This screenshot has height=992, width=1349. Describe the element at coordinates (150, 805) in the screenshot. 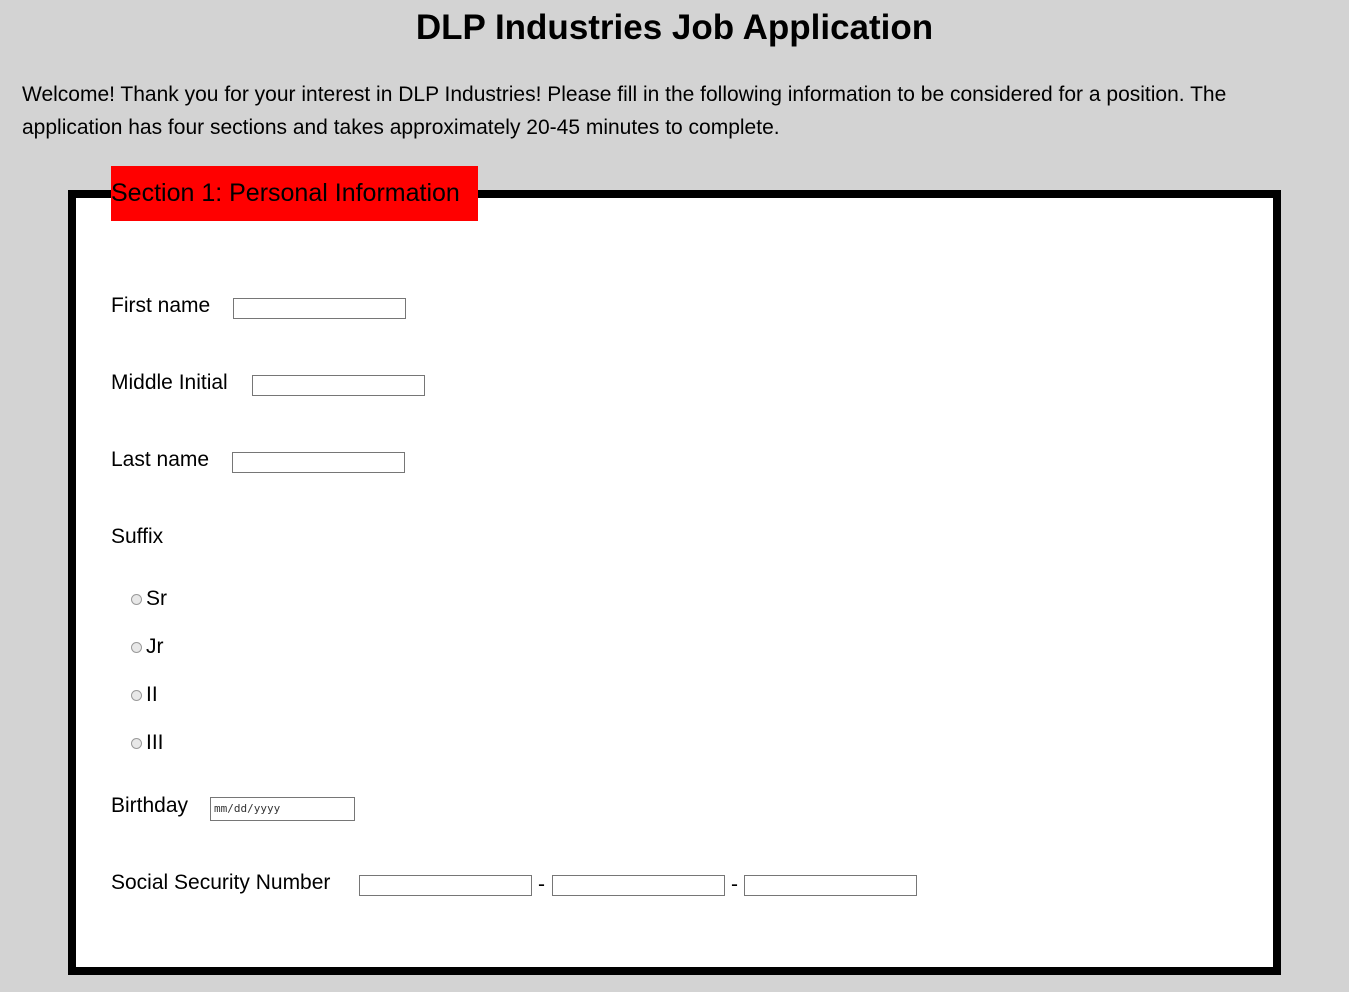

I see `birthday-label: Birthday` at that location.